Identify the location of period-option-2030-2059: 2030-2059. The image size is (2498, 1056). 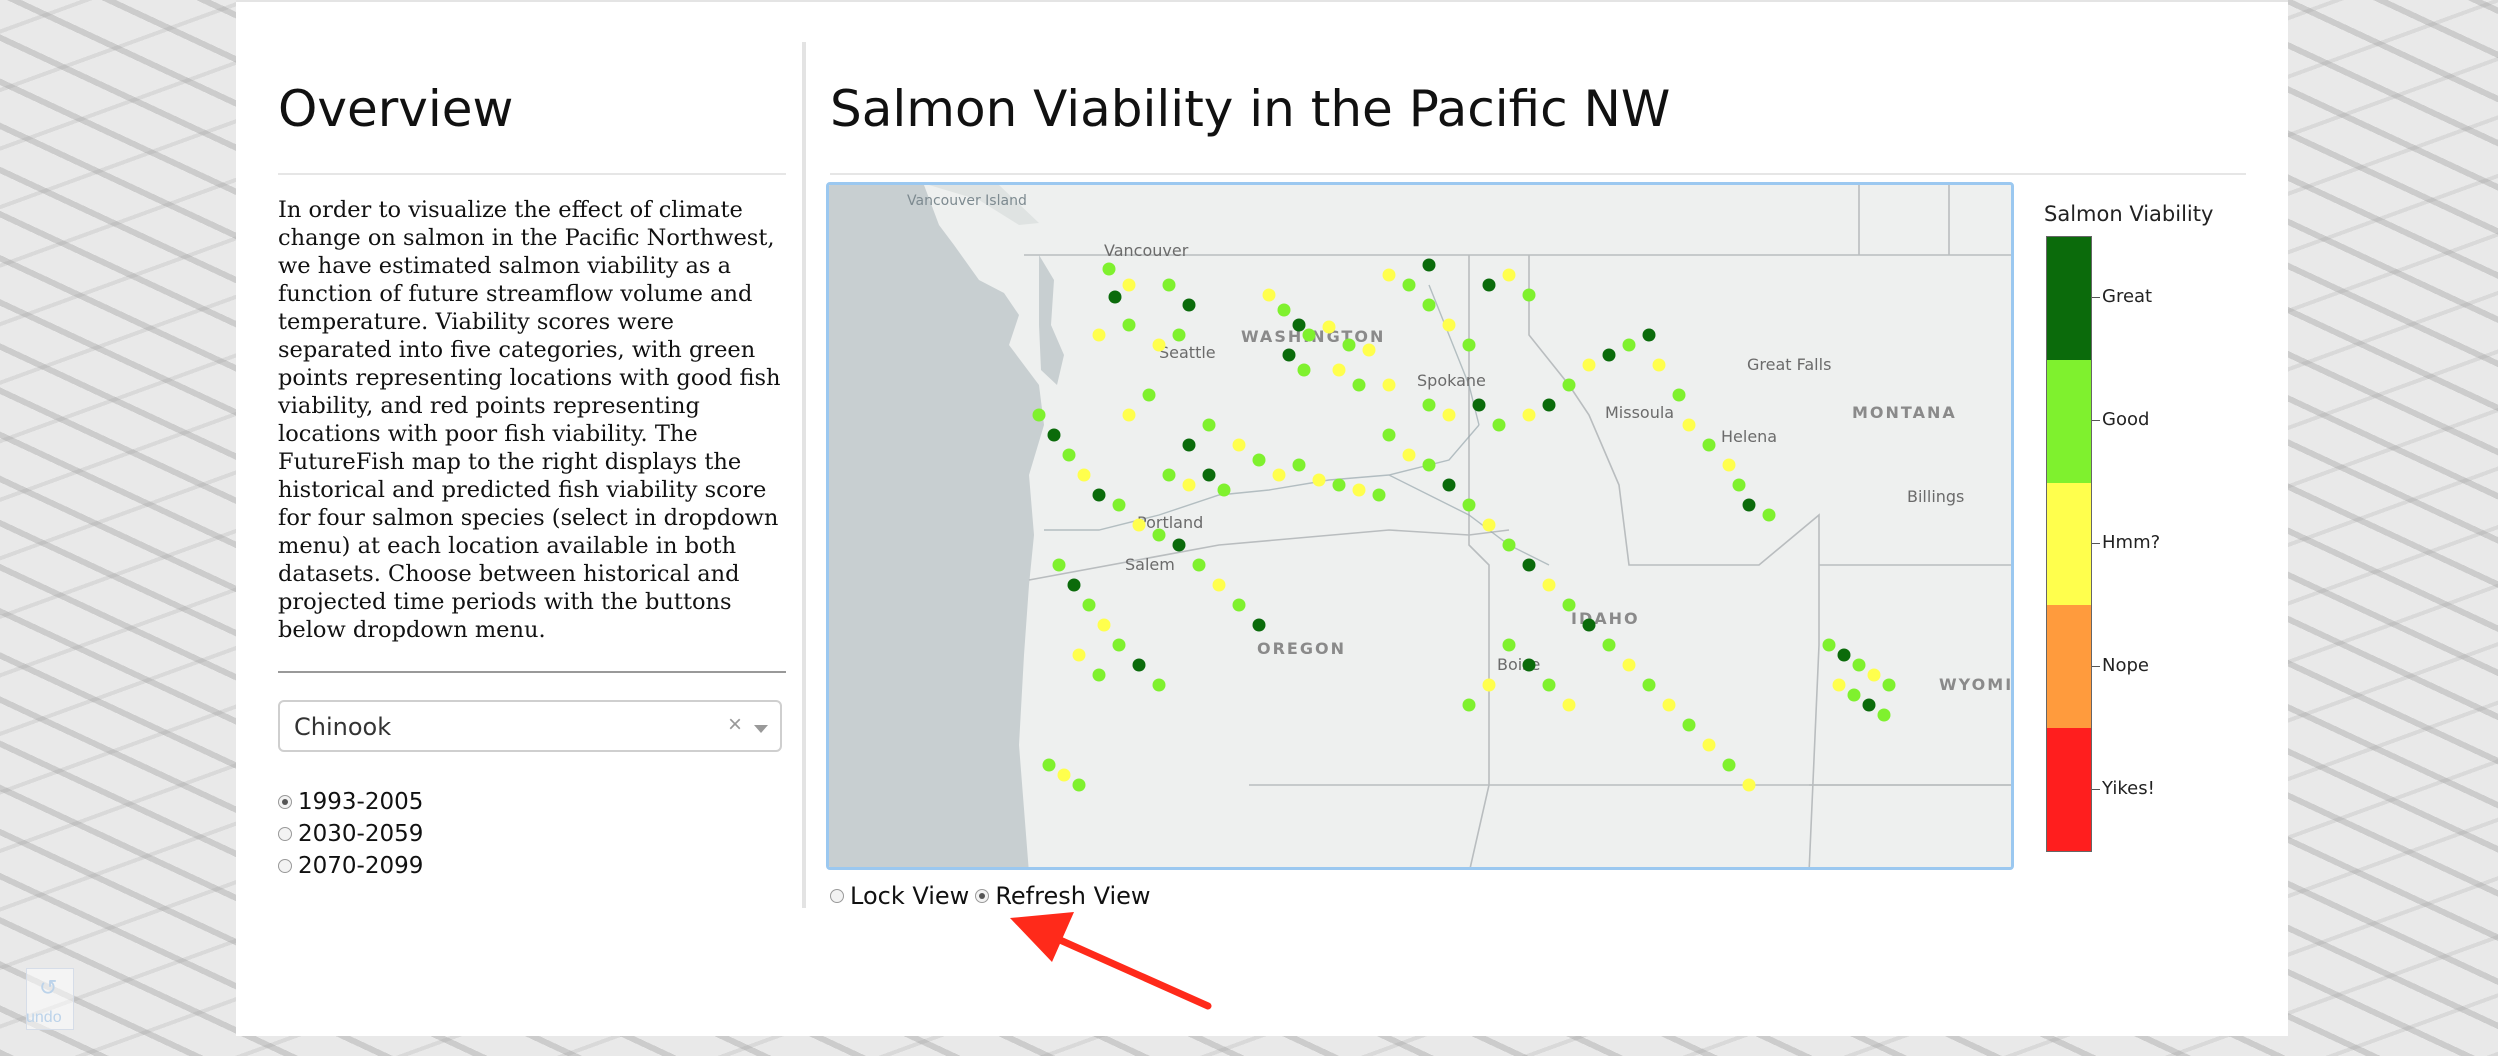
(350, 834).